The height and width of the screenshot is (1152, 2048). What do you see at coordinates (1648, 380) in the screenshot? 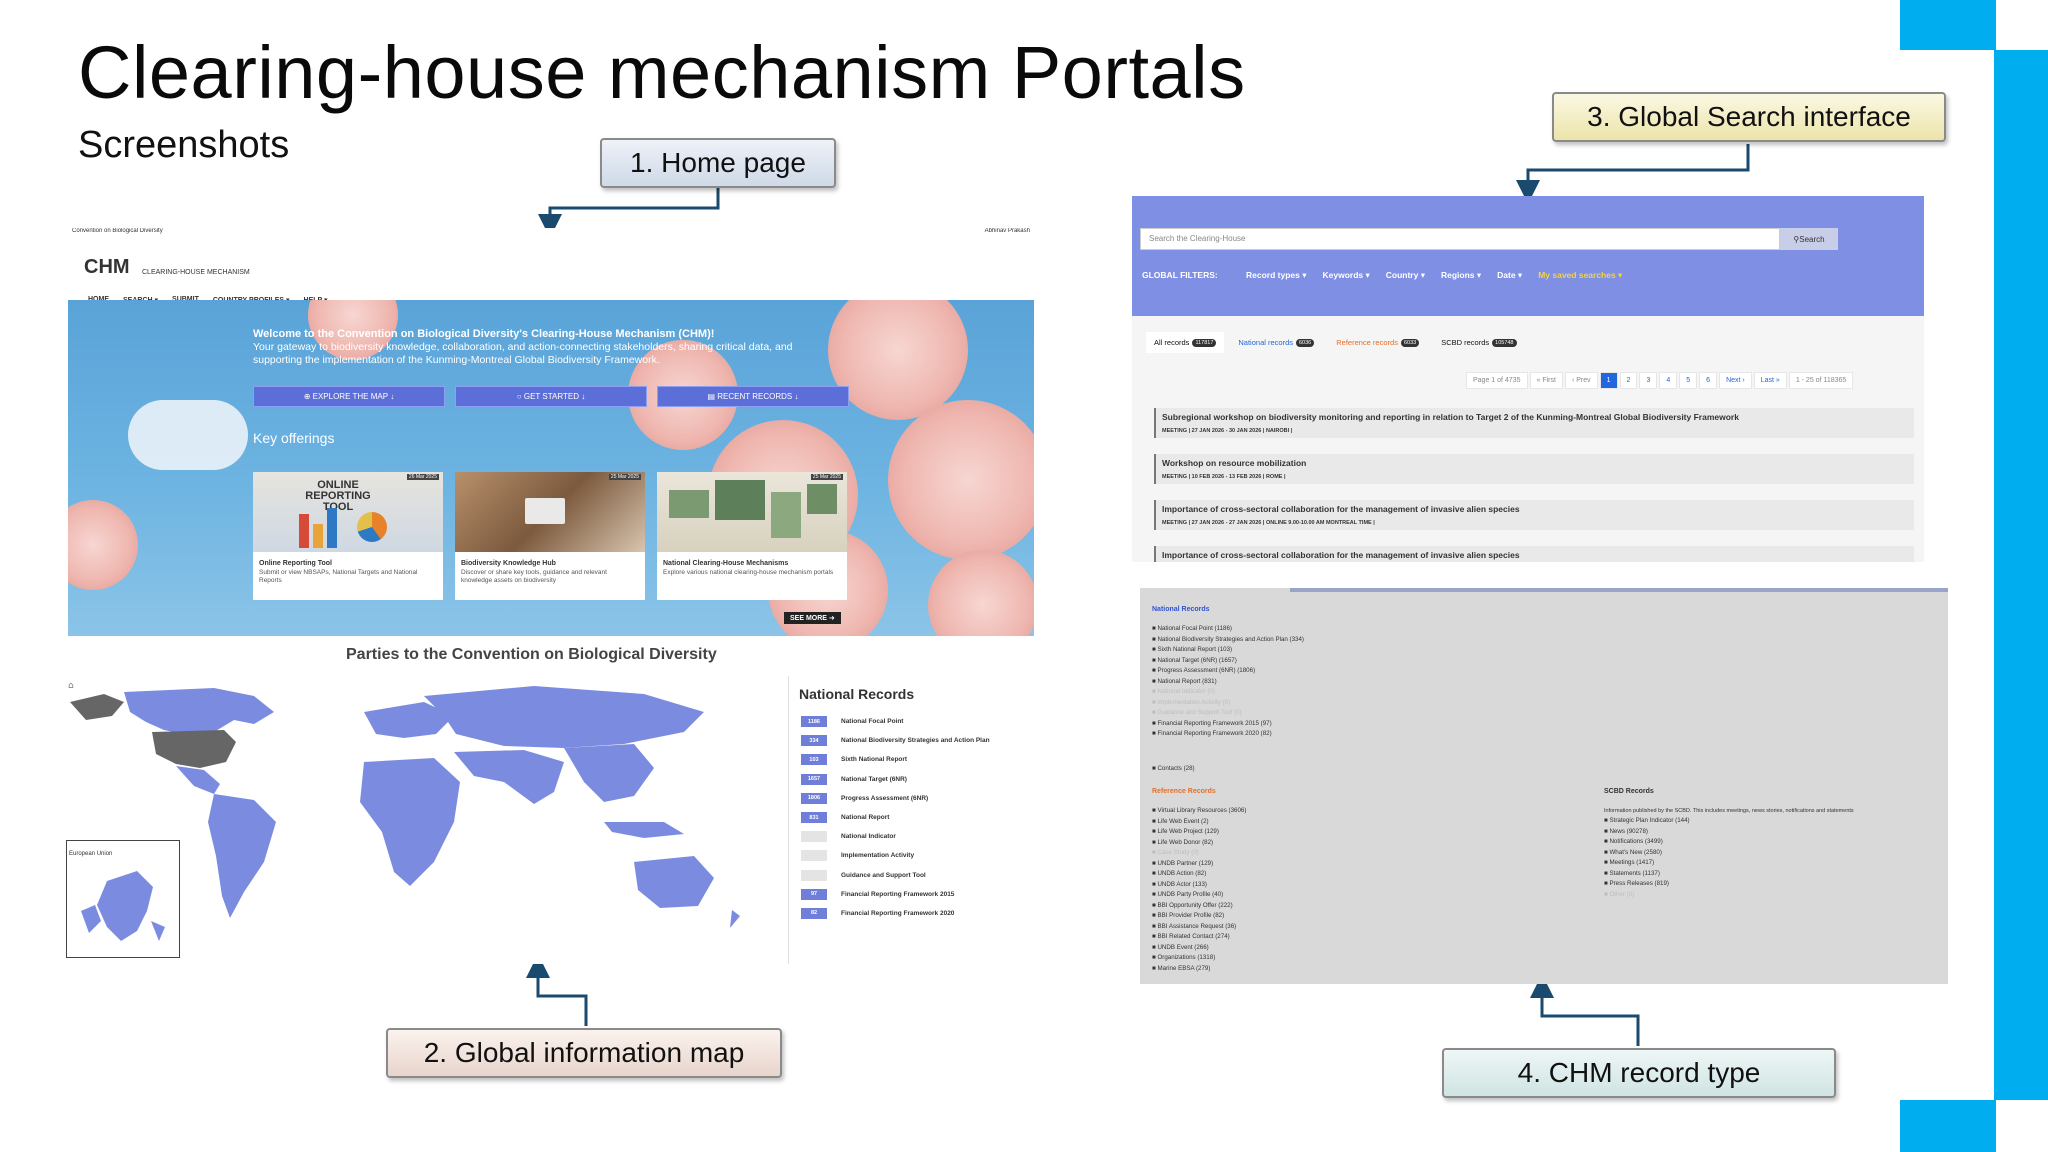
I see `page-3: 3` at bounding box center [1648, 380].